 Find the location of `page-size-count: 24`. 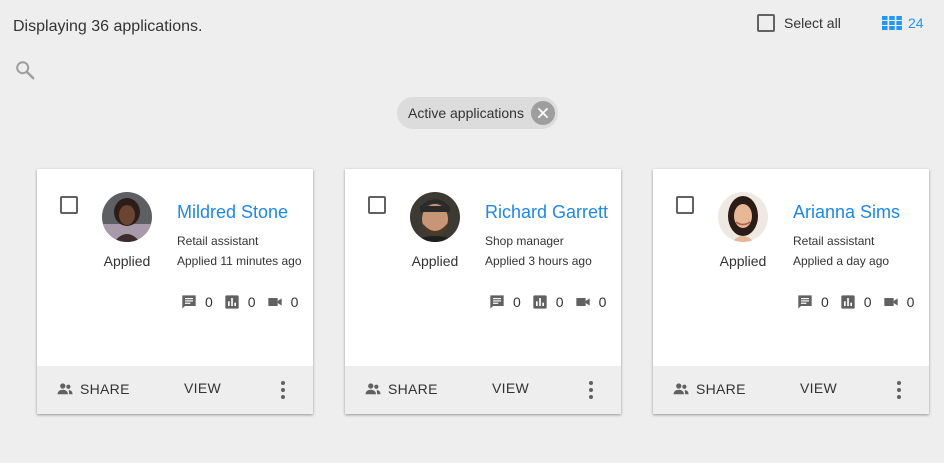

page-size-count: 24 is located at coordinates (916, 23).